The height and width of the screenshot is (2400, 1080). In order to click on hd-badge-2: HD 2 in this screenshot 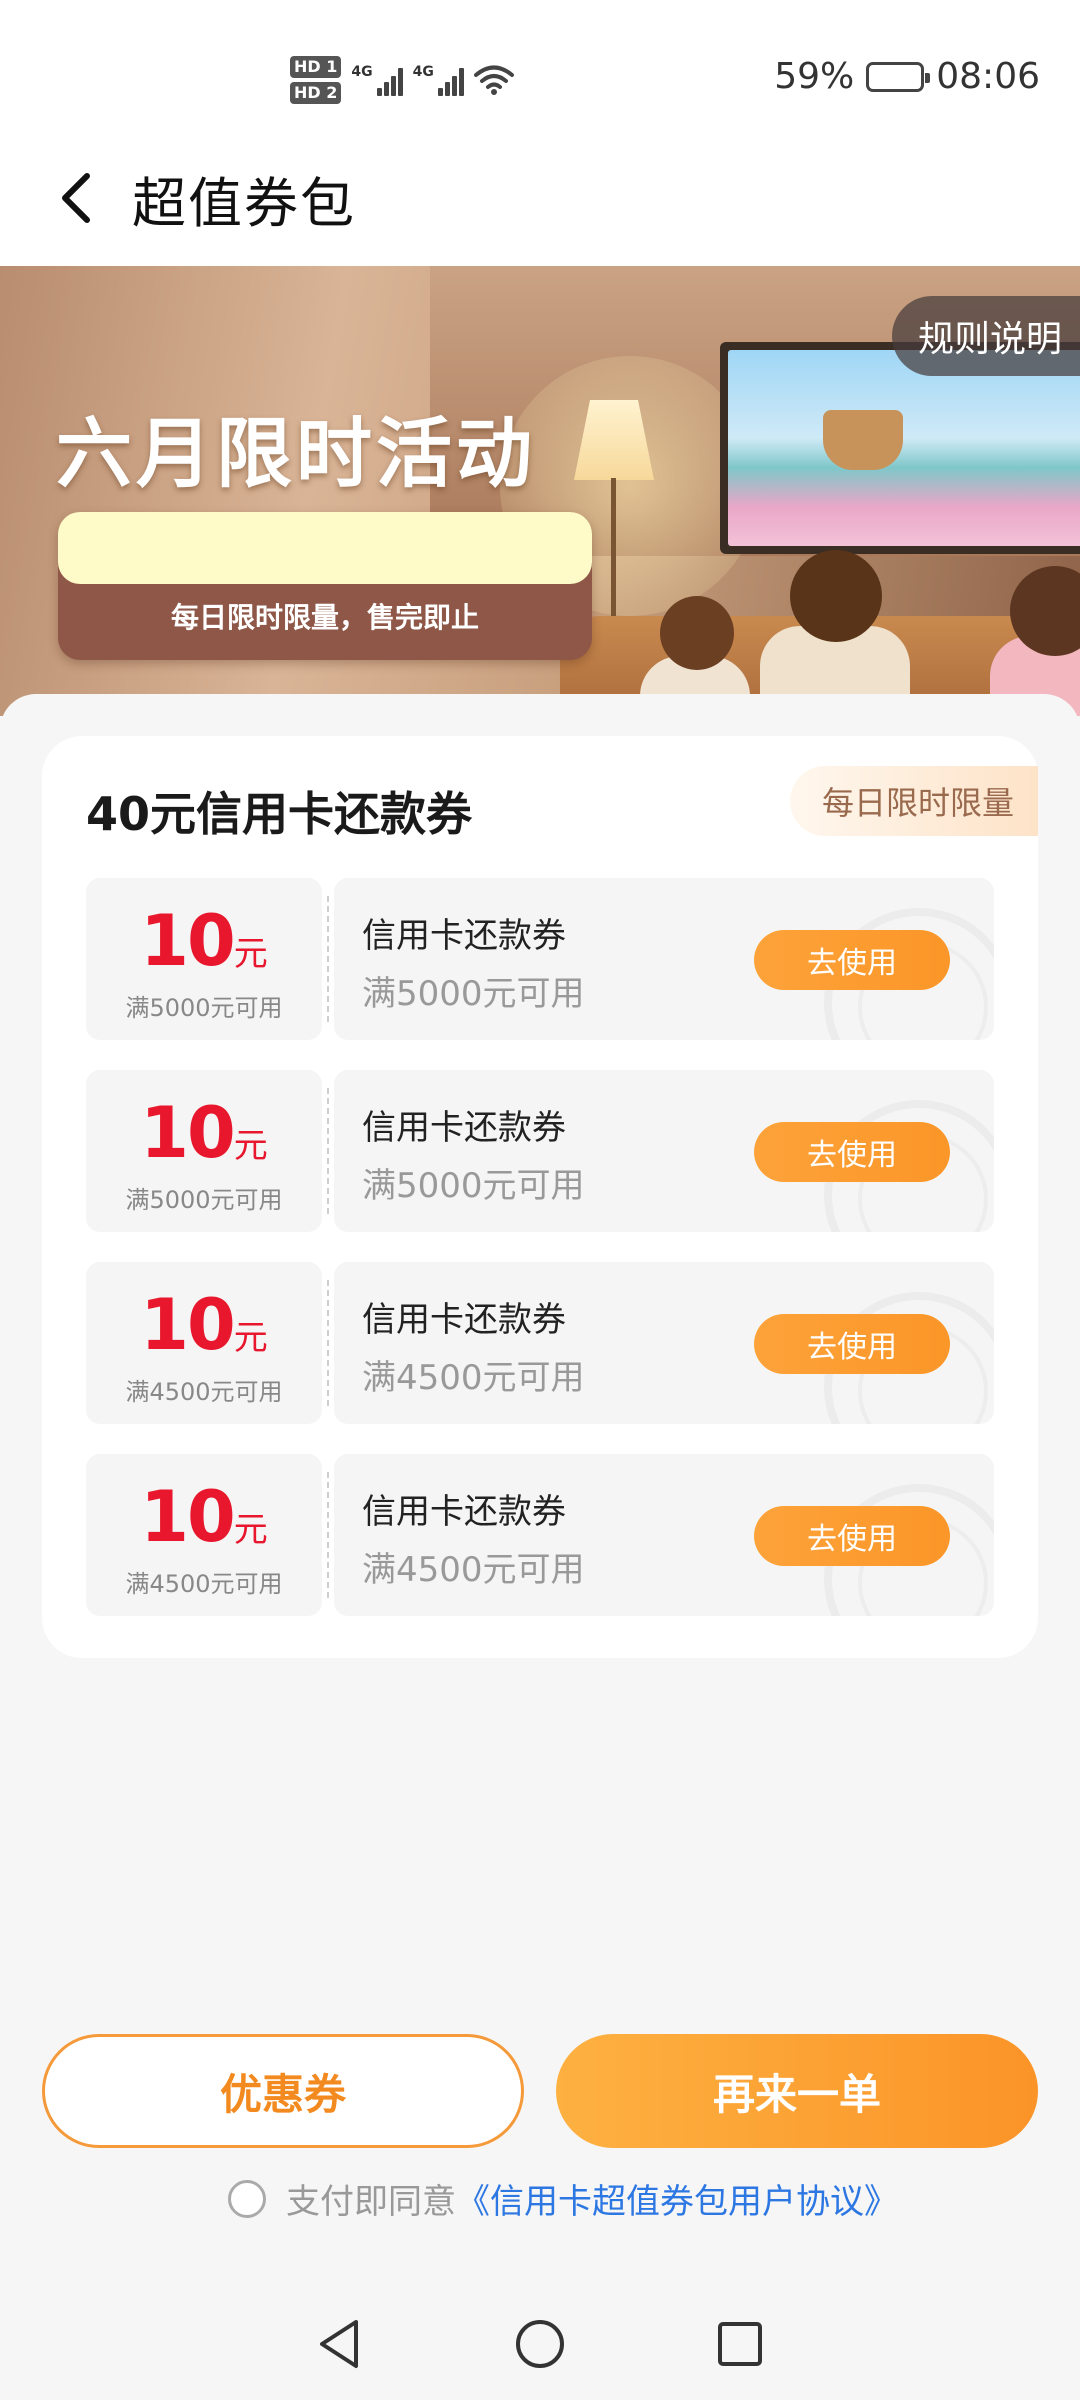, I will do `click(316, 93)`.